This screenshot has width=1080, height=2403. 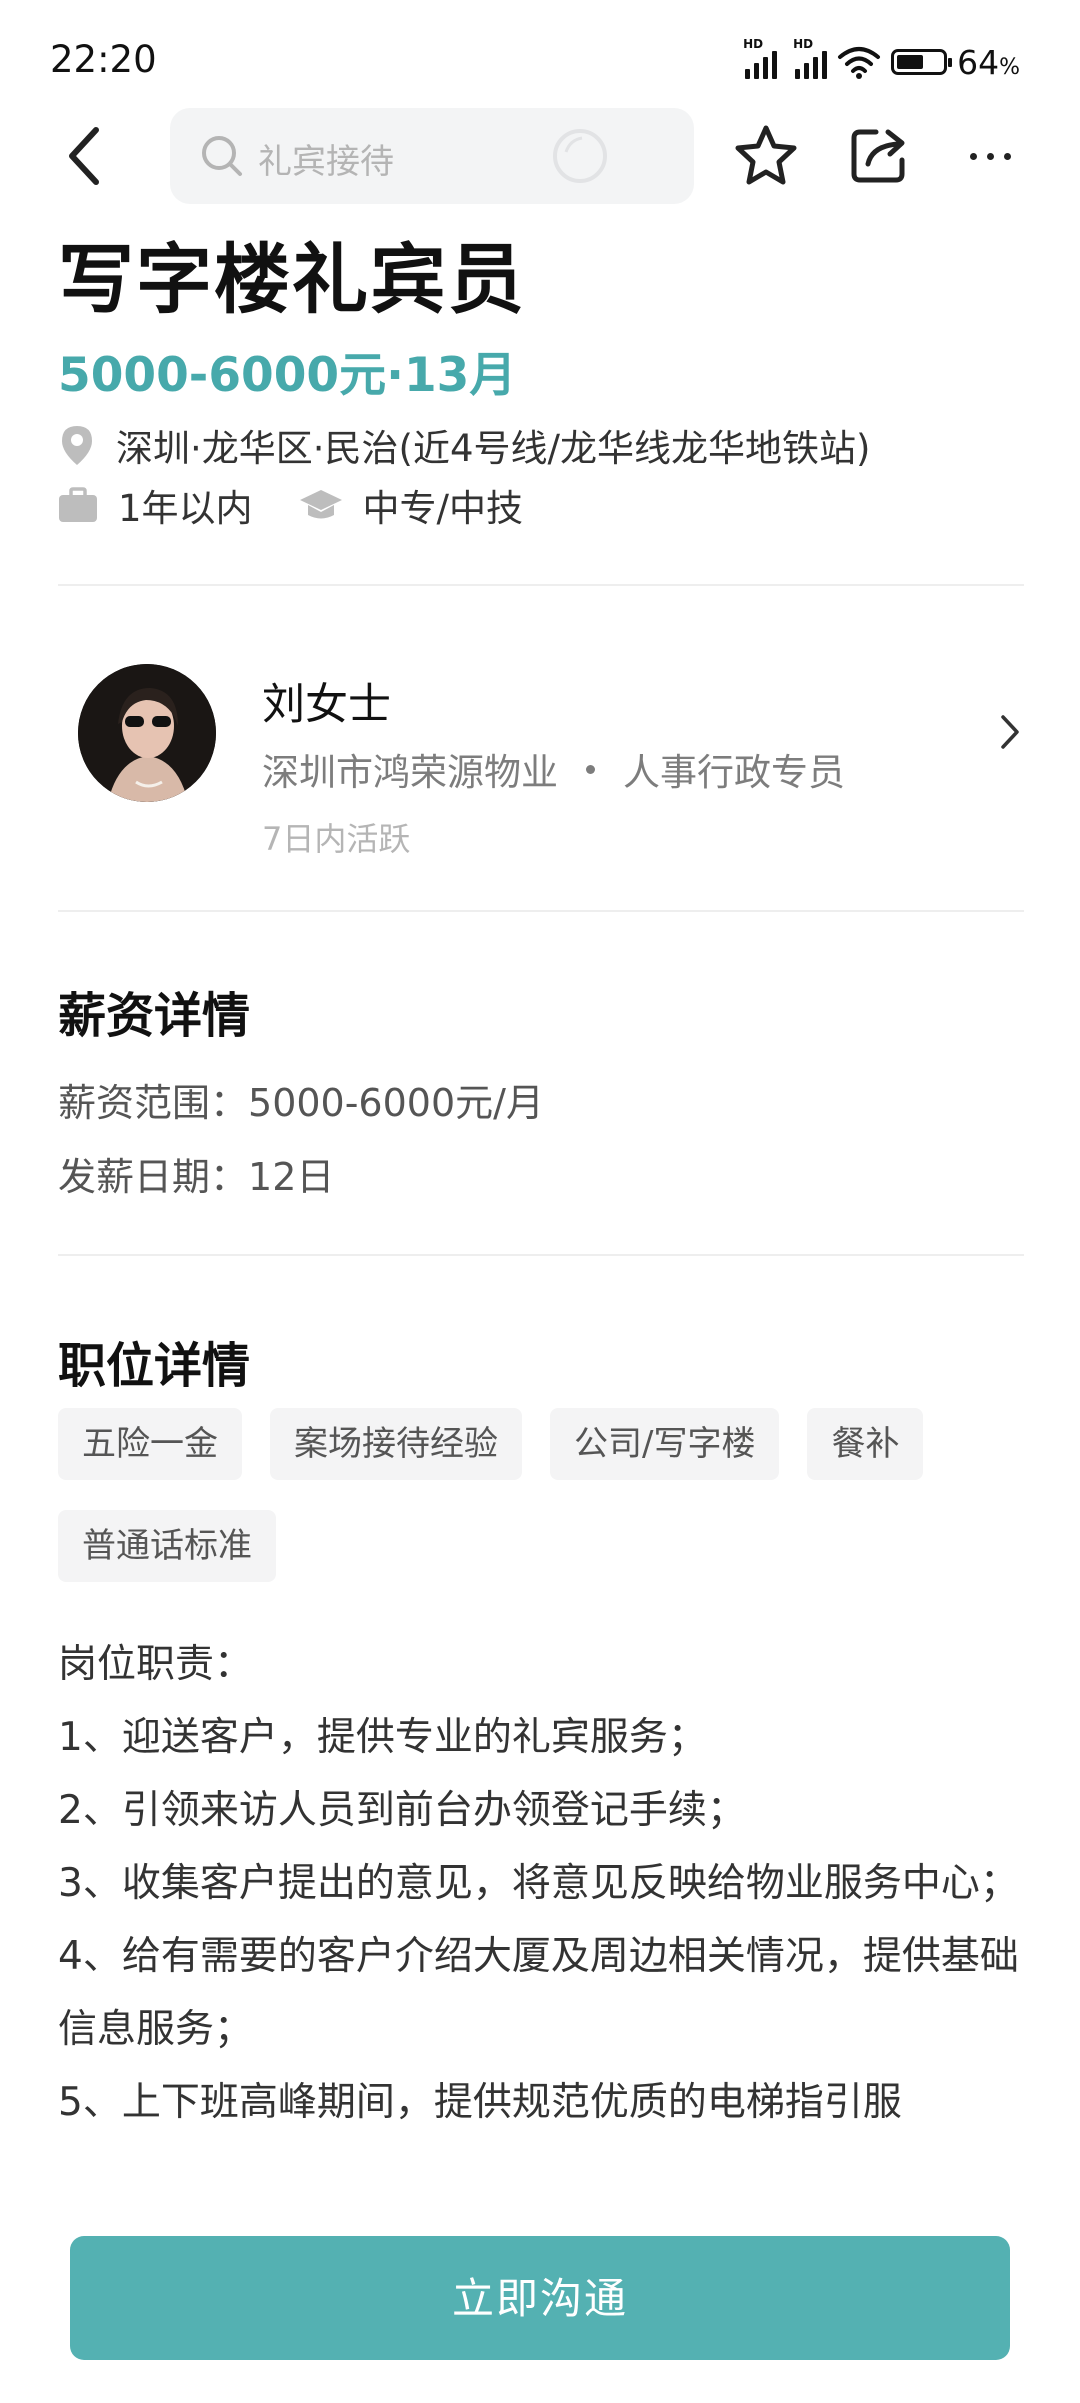 What do you see at coordinates (290, 505) in the screenshot?
I see `job-requirements-row: 1年以内 中专/中技` at bounding box center [290, 505].